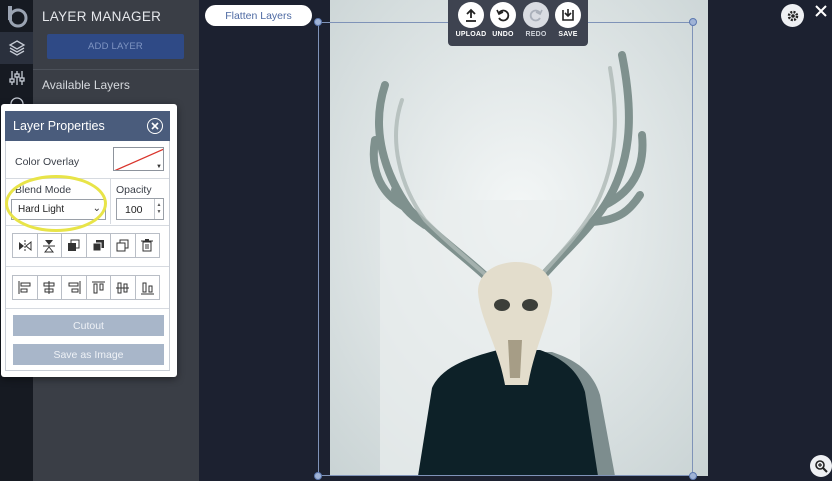 The width and height of the screenshot is (832, 481). I want to click on panel-divider, so click(116, 69).